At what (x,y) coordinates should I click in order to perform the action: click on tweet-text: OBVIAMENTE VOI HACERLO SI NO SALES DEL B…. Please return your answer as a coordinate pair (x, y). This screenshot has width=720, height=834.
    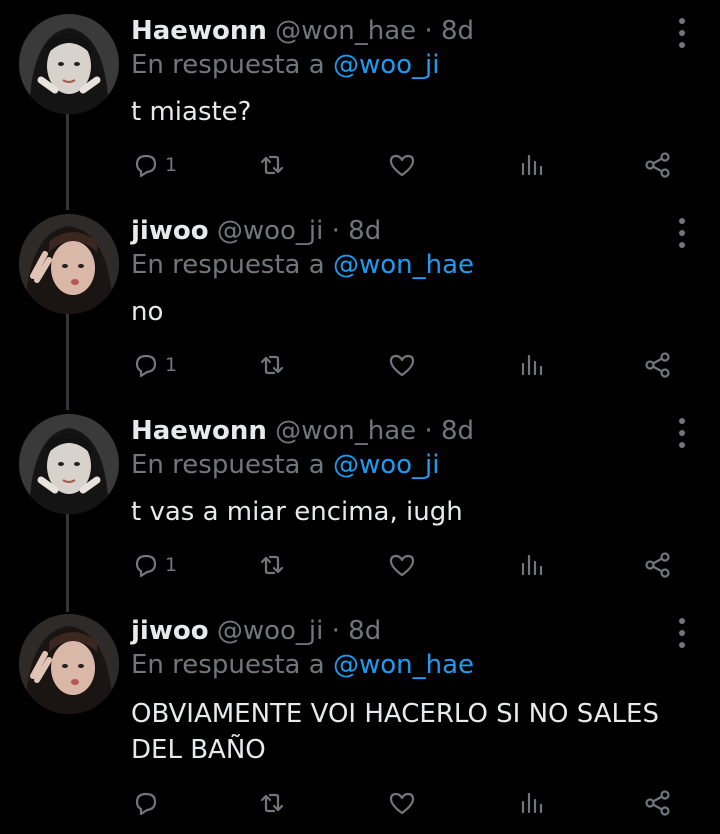
    Looking at the image, I should click on (395, 732).